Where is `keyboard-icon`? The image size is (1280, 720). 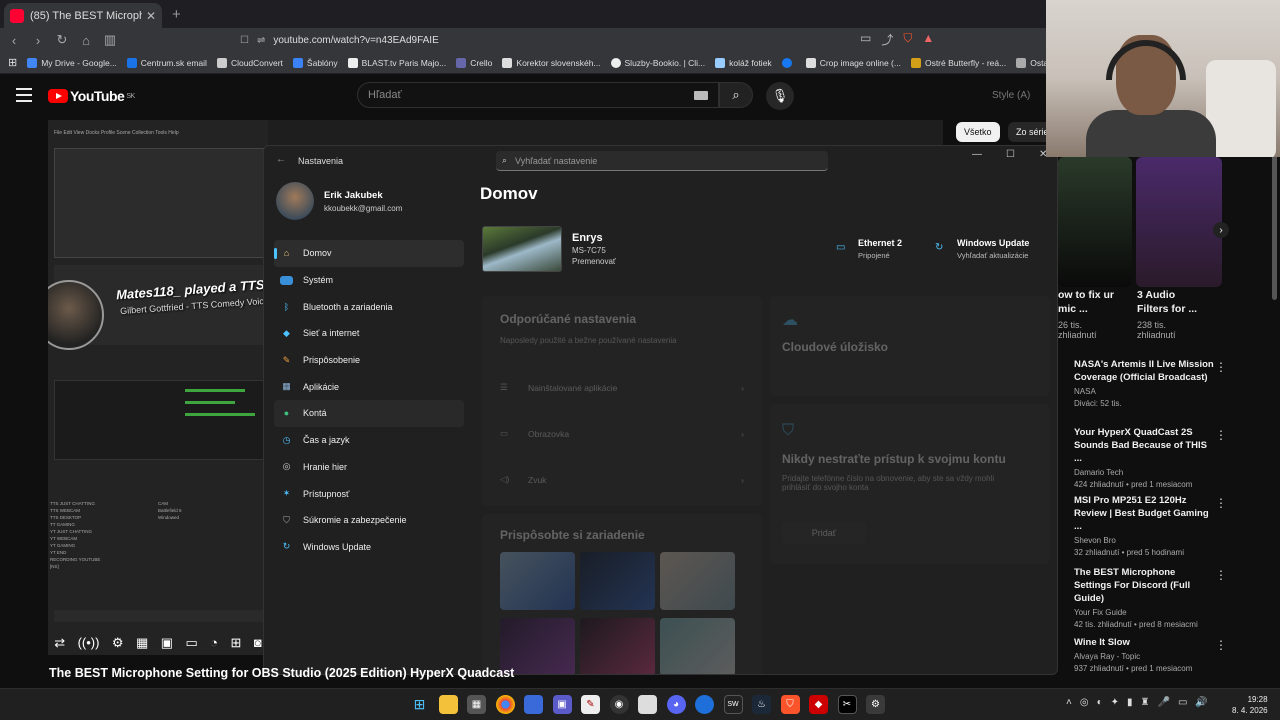 keyboard-icon is located at coordinates (701, 95).